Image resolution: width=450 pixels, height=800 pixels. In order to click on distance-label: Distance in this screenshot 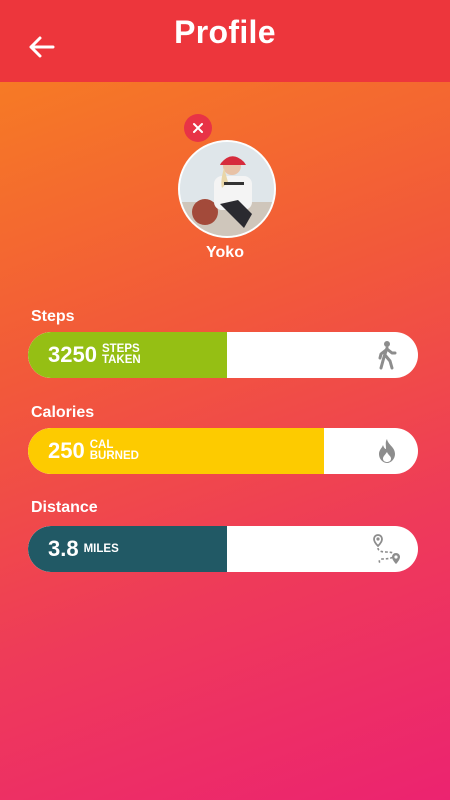, I will do `click(64, 507)`.